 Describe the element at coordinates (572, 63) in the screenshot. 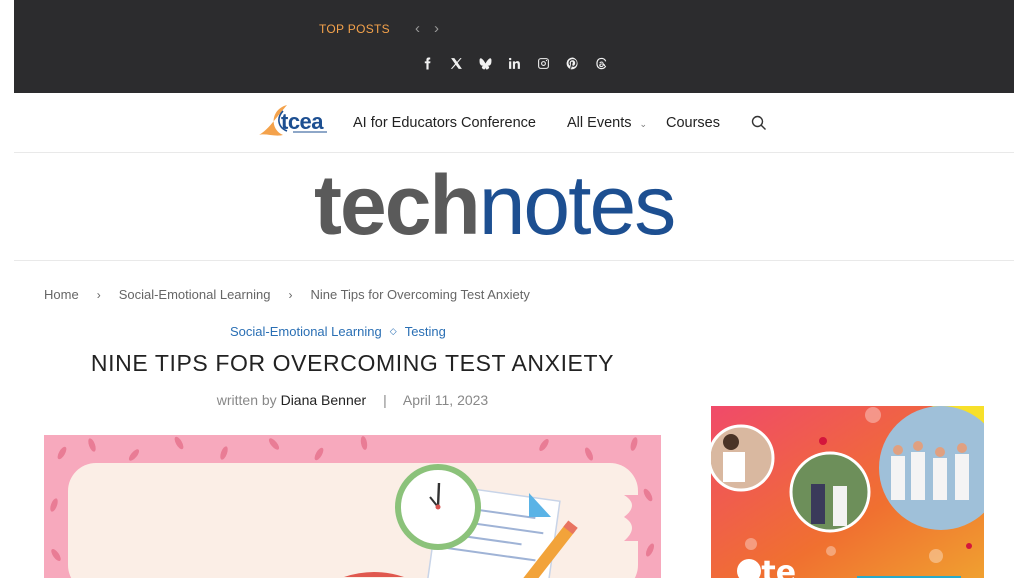

I see `pinterest-icon` at that location.